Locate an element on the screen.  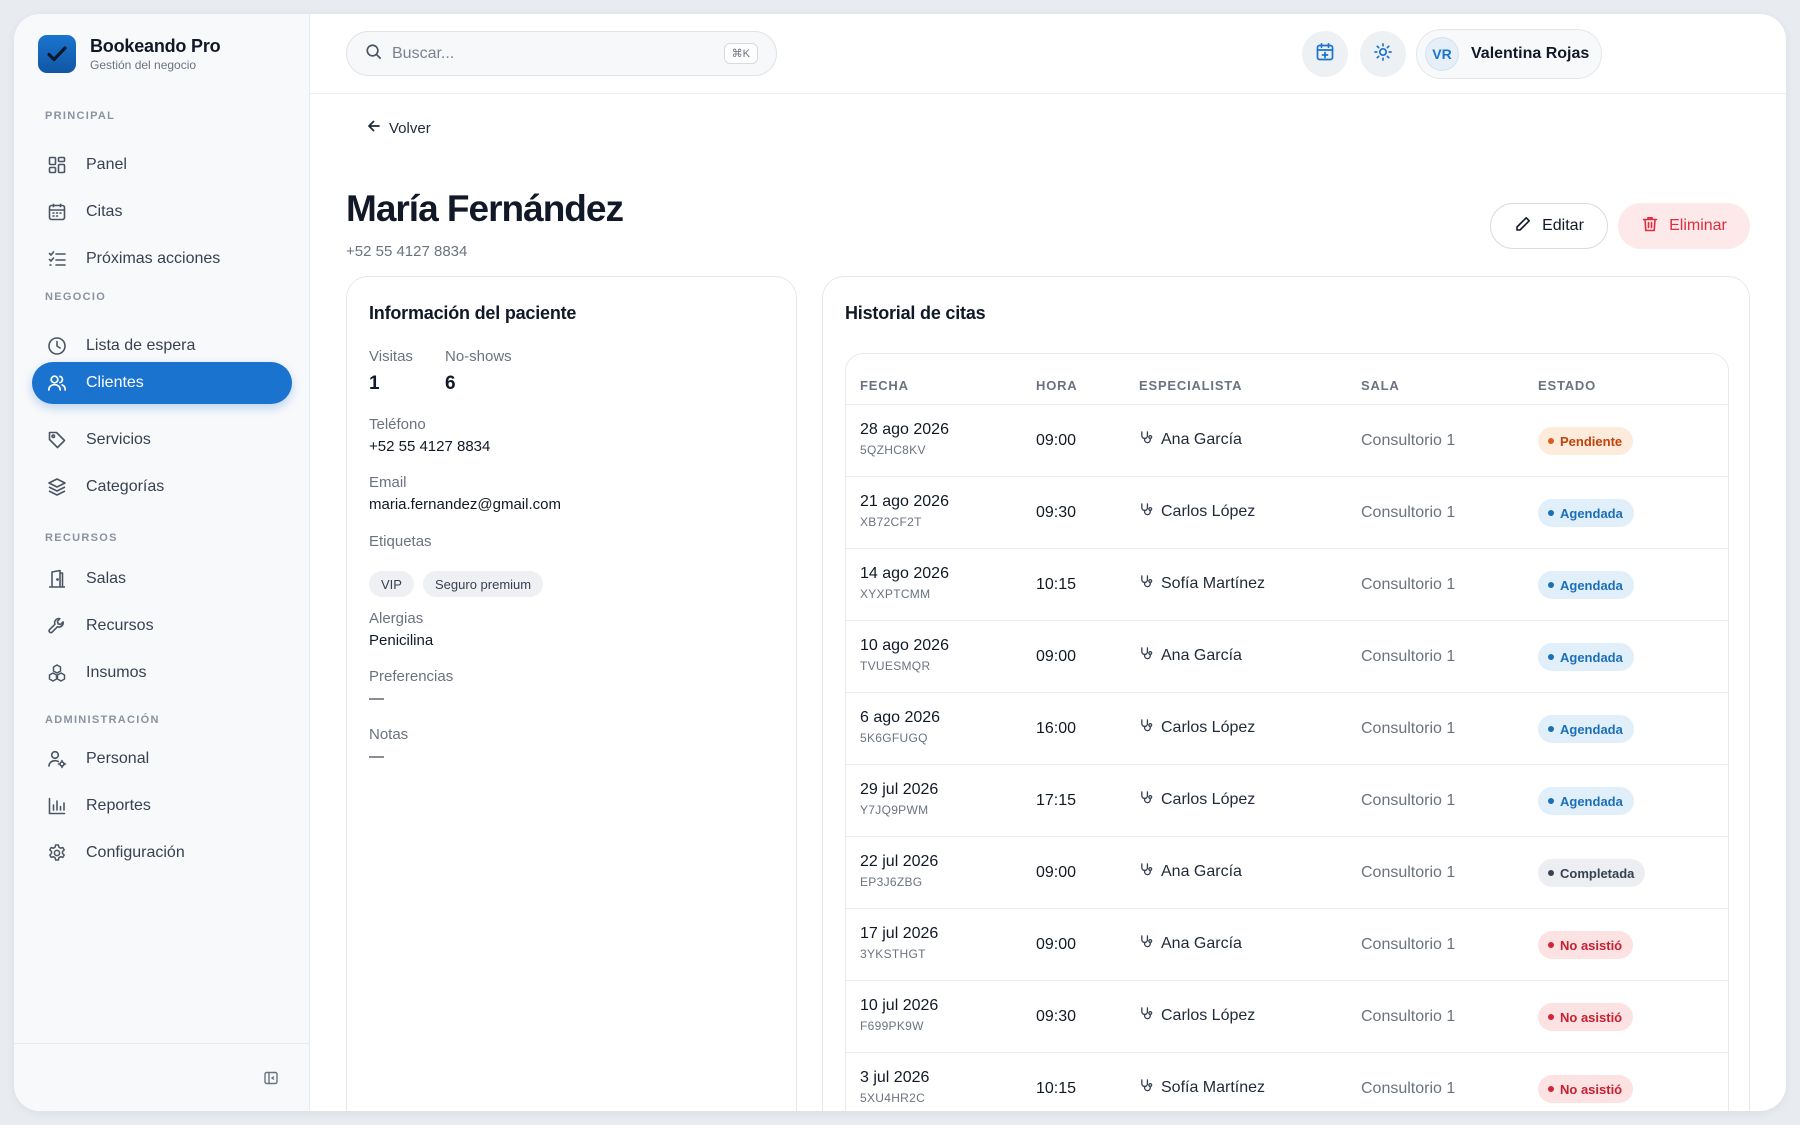
sidebar-item-label: Clientes is located at coordinates (115, 382).